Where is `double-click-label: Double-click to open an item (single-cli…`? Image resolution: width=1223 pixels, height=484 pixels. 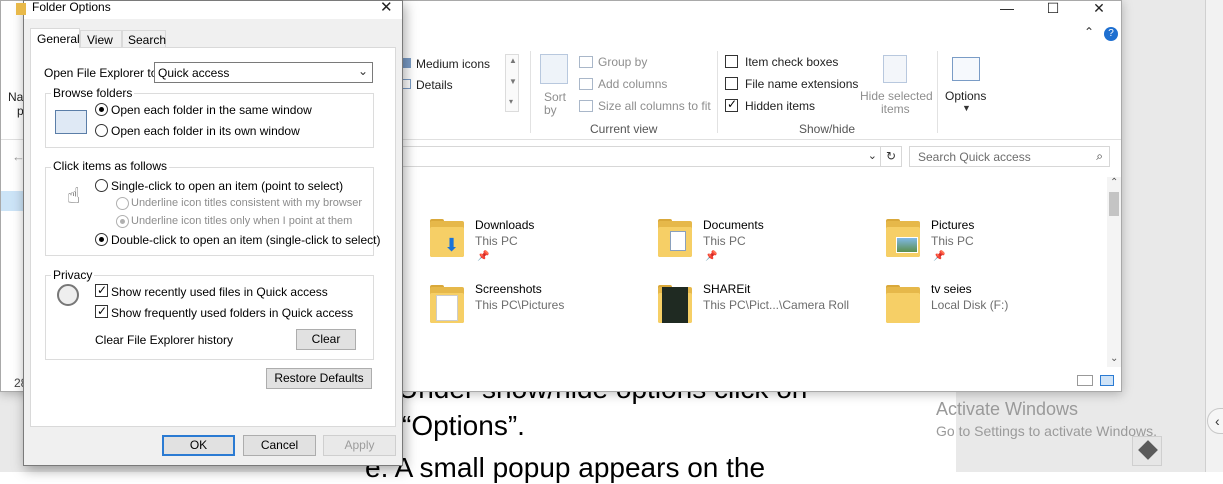 double-click-label: Double-click to open an item (single-cli… is located at coordinates (245, 240).